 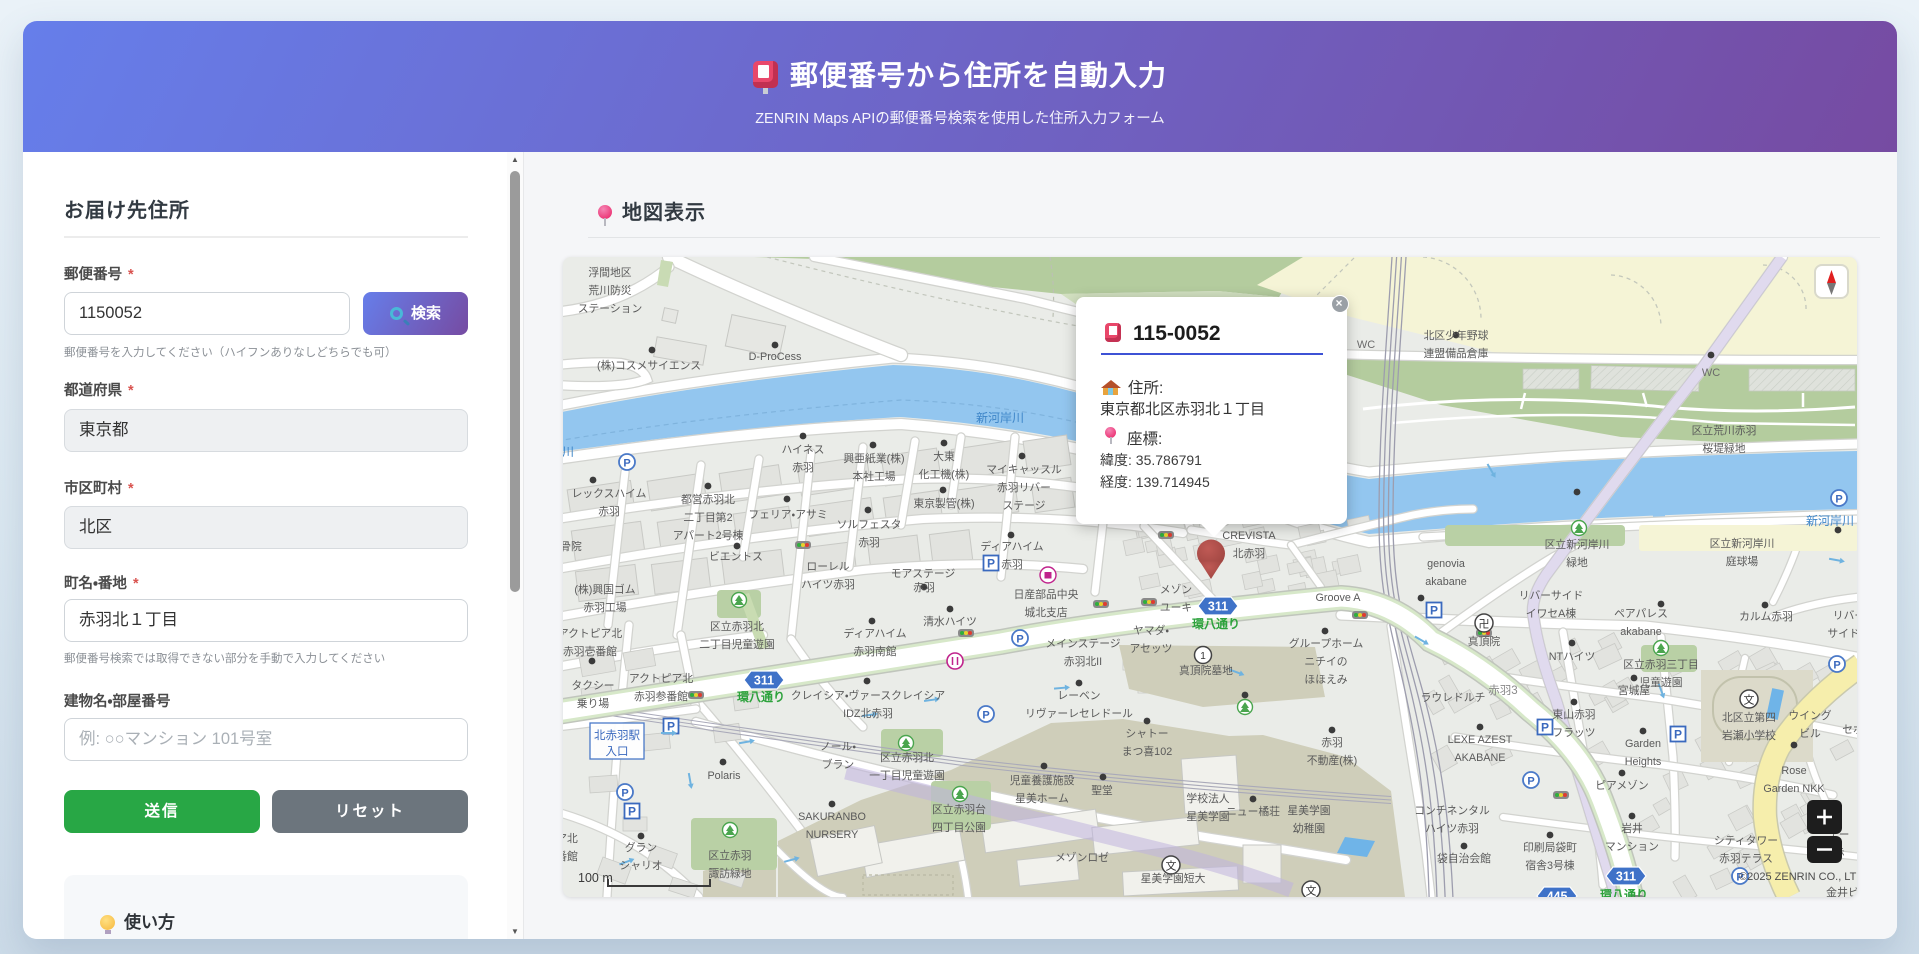 What do you see at coordinates (570, 856) in the screenshot?
I see `svg-text: 番館` at bounding box center [570, 856].